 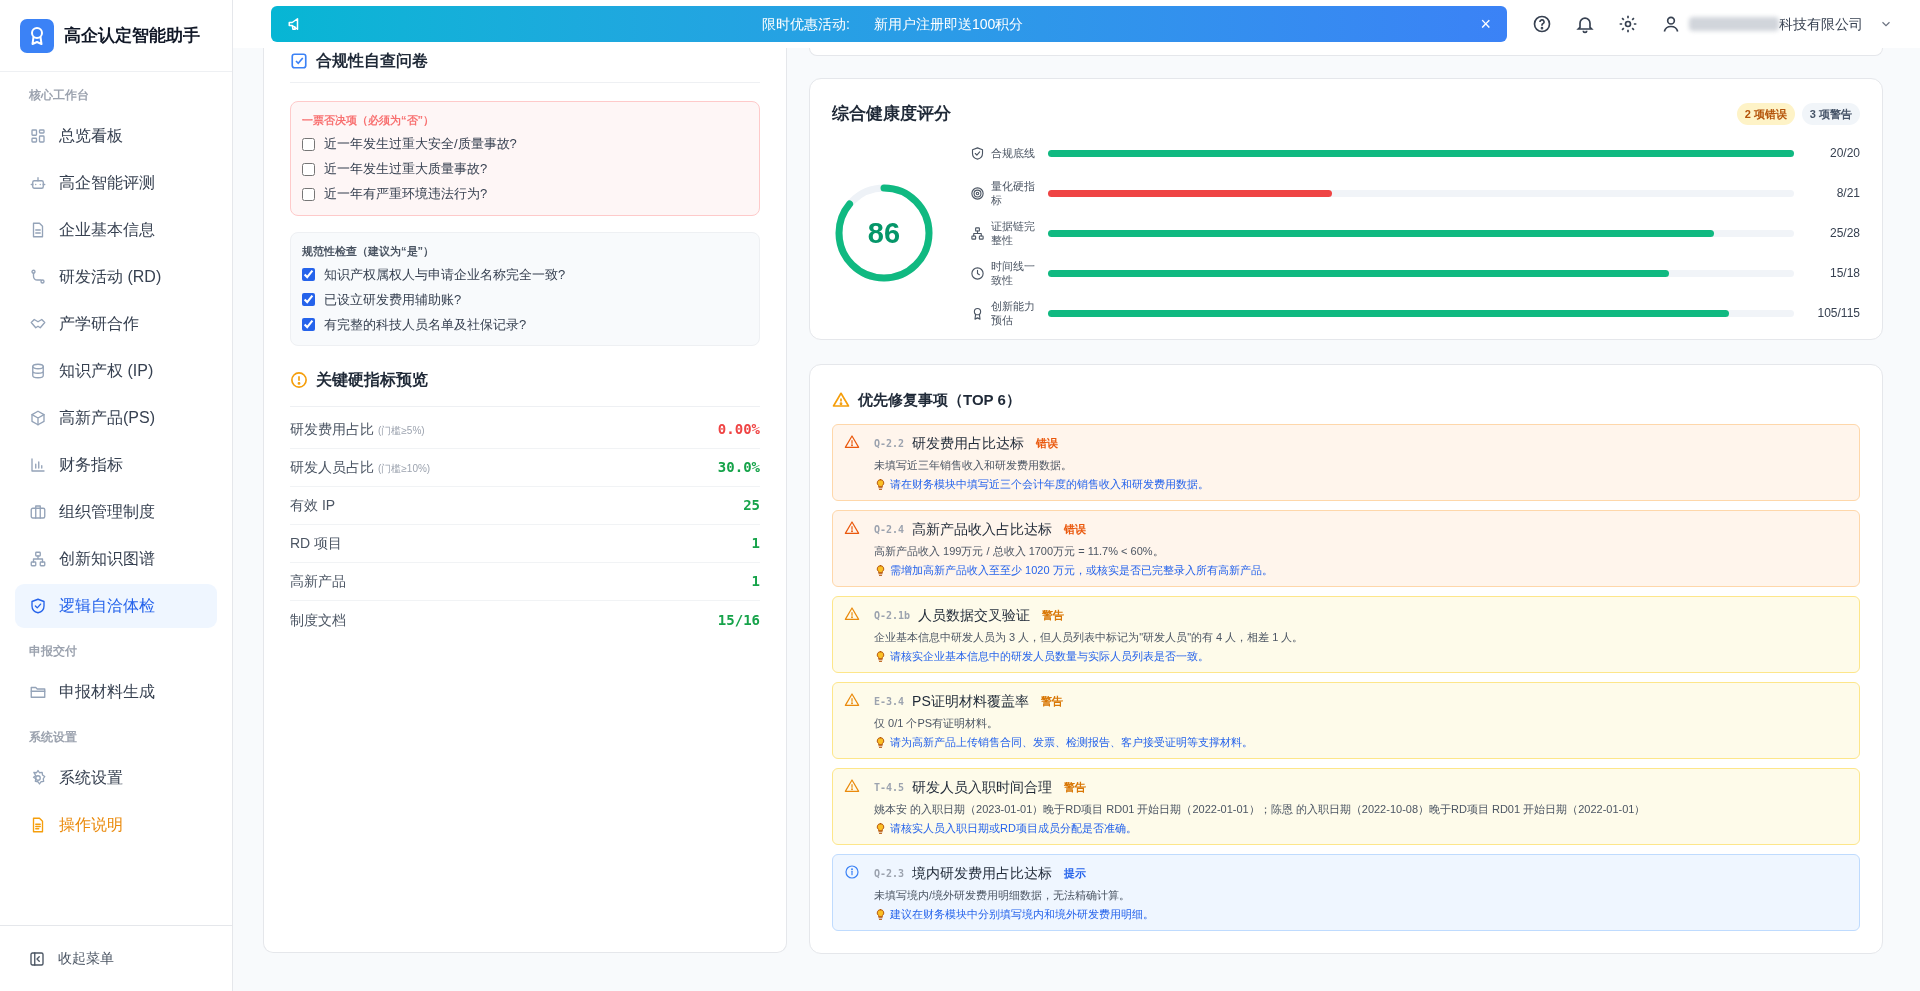 I want to click on status-badge: 2 项错误, so click(x=1765, y=113).